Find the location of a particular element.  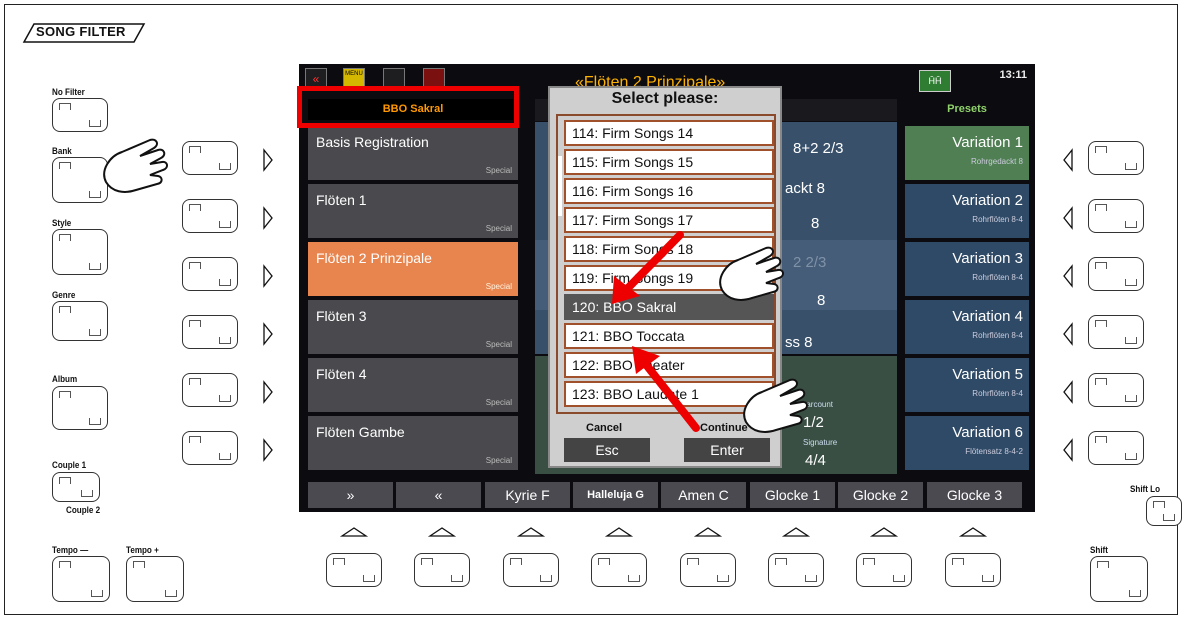

mid-line-3: 8 is located at coordinates (815, 223).